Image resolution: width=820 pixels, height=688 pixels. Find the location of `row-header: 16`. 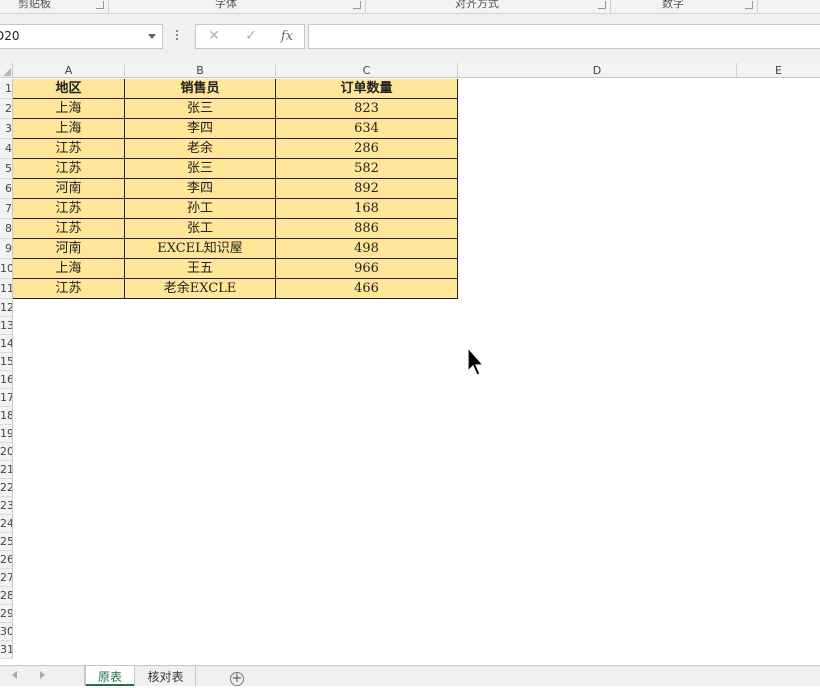

row-header: 16 is located at coordinates (6, 380).